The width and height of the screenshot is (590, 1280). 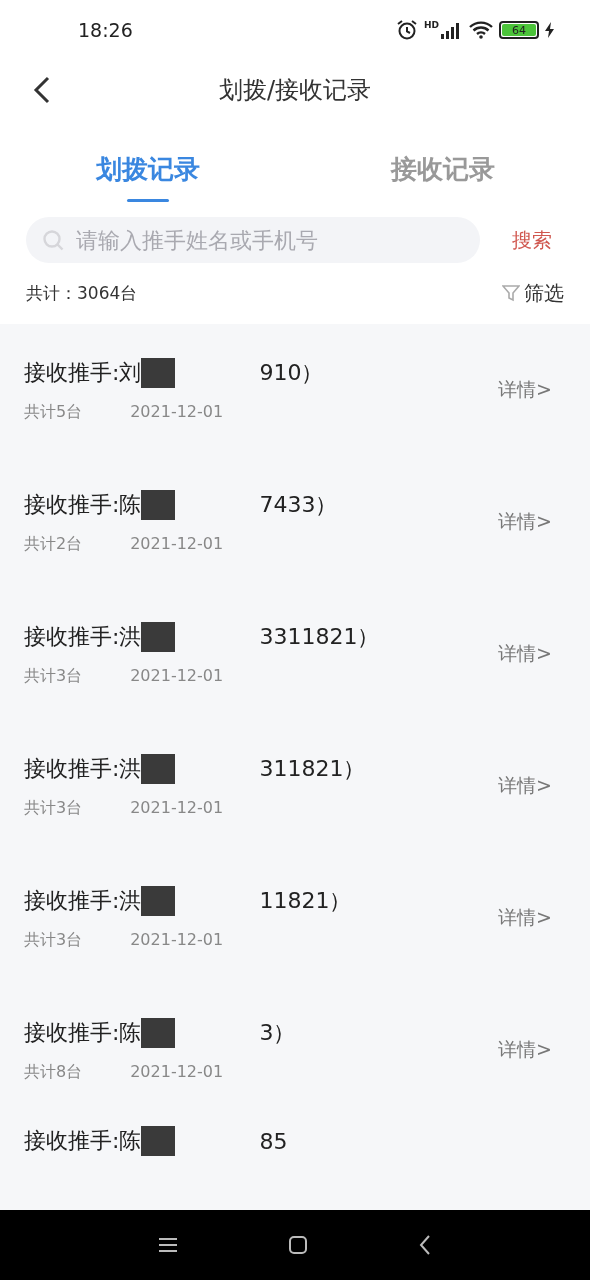 I want to click on receiver-name: 接收推手:刘, so click(x=83, y=372).